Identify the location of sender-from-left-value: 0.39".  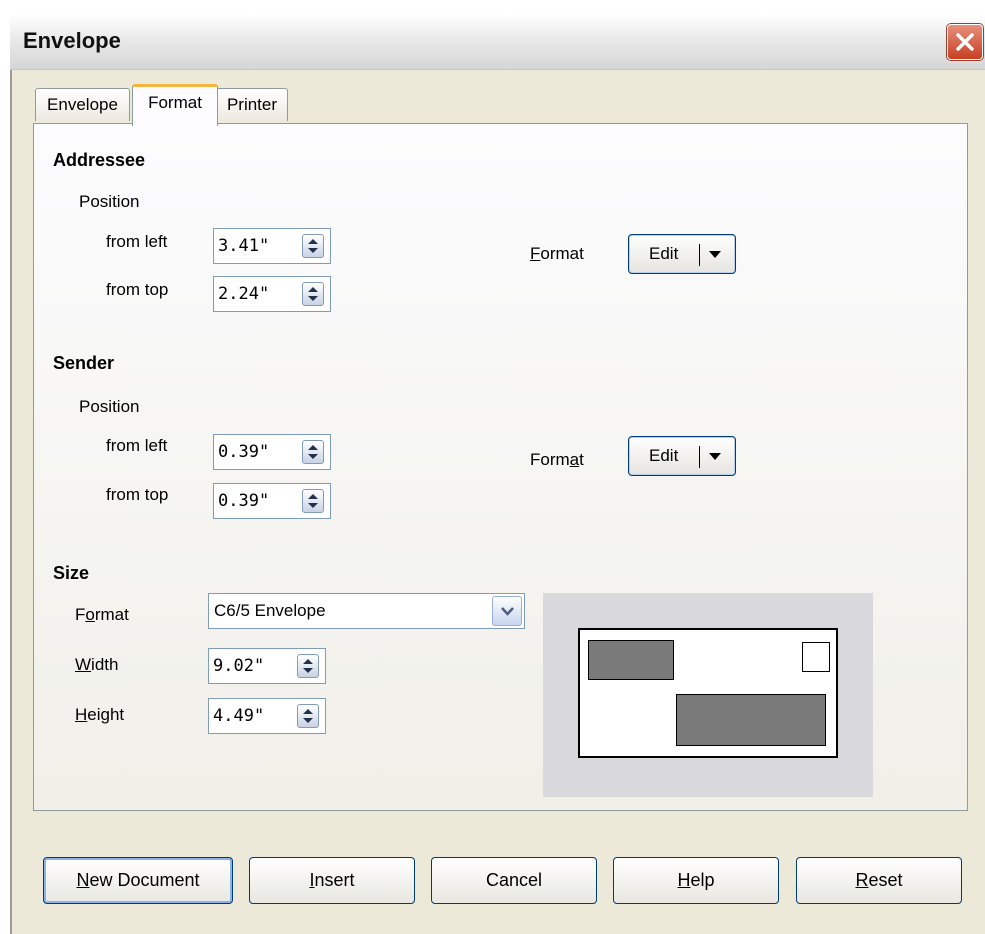
(244, 452).